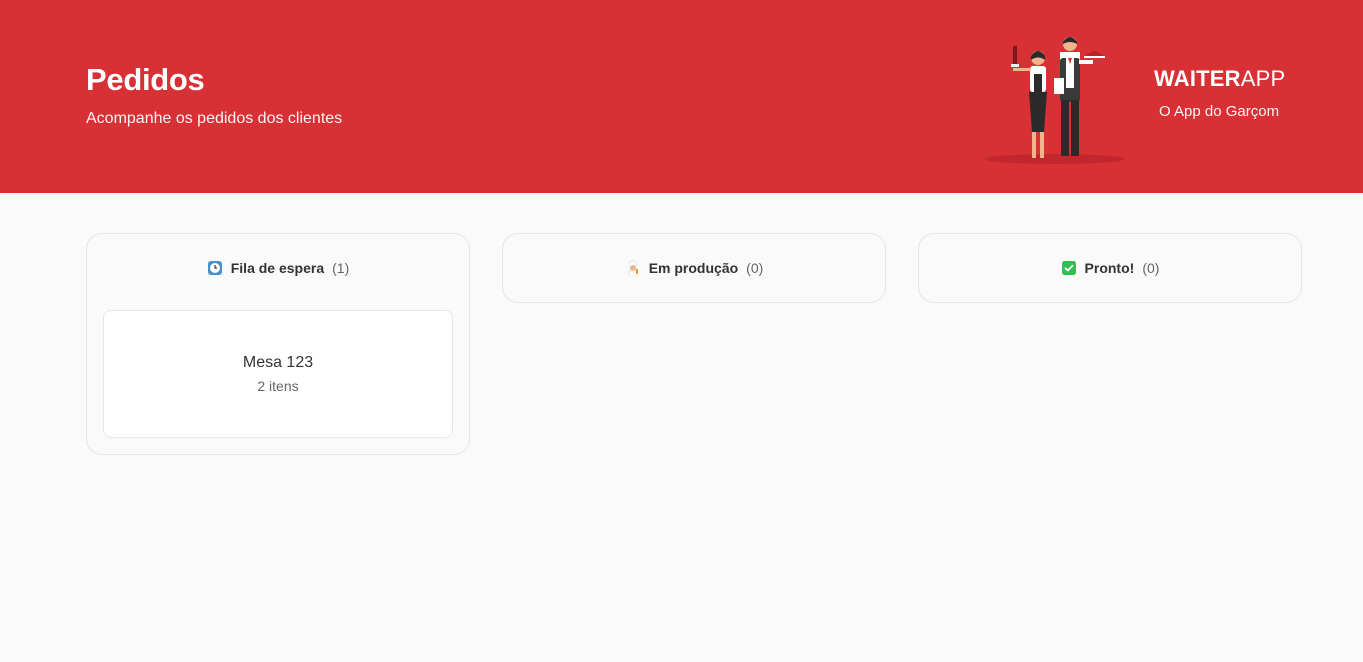 The height and width of the screenshot is (662, 1363). What do you see at coordinates (278, 386) in the screenshot?
I see `order-items-count: 2 itens` at bounding box center [278, 386].